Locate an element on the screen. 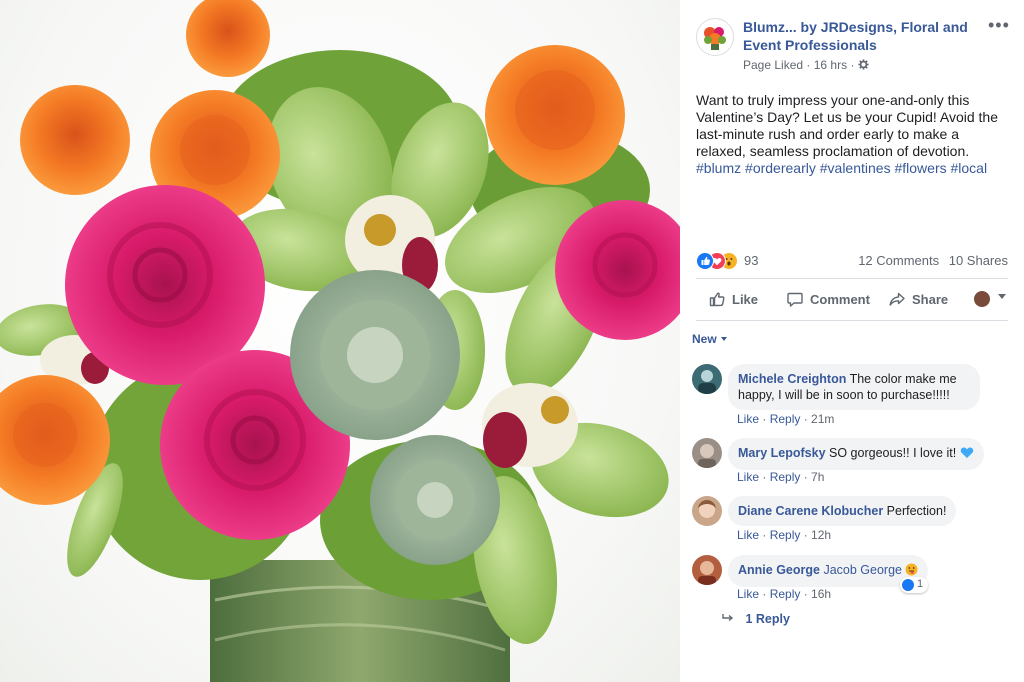 Image resolution: width=1024 pixels, height=682 pixels. page-avatar is located at coordinates (715, 37).